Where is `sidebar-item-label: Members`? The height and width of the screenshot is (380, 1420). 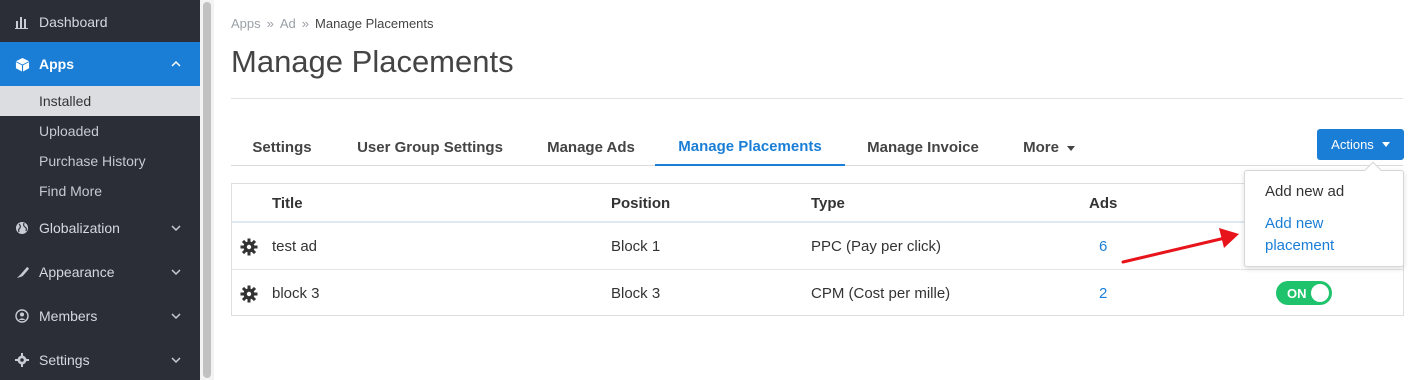
sidebar-item-label: Members is located at coordinates (68, 316).